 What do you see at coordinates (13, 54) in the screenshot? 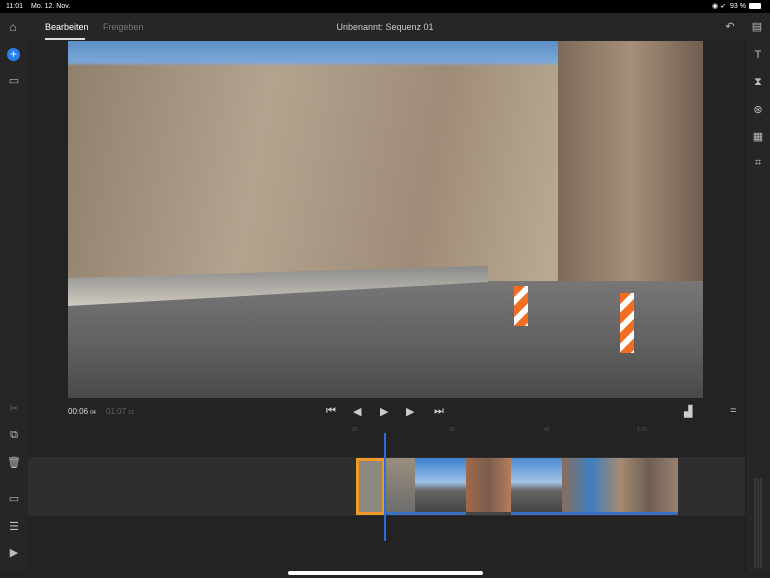
I see `add-media-button: +` at bounding box center [13, 54].